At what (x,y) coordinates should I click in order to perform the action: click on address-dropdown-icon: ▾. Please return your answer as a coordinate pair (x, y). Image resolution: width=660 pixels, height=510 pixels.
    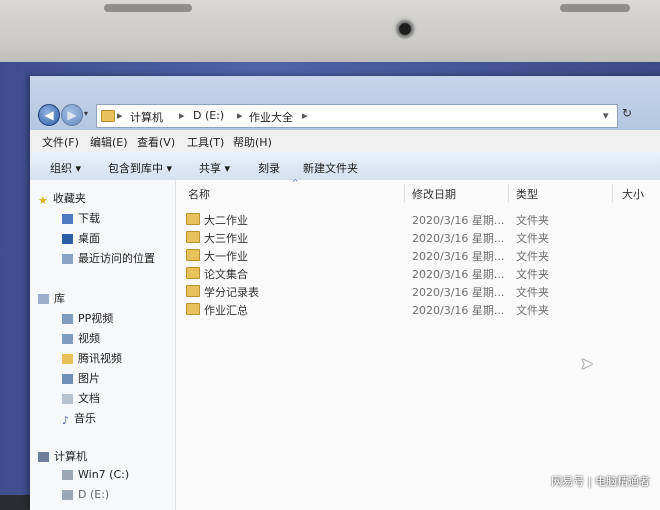
    Looking at the image, I should click on (606, 115).